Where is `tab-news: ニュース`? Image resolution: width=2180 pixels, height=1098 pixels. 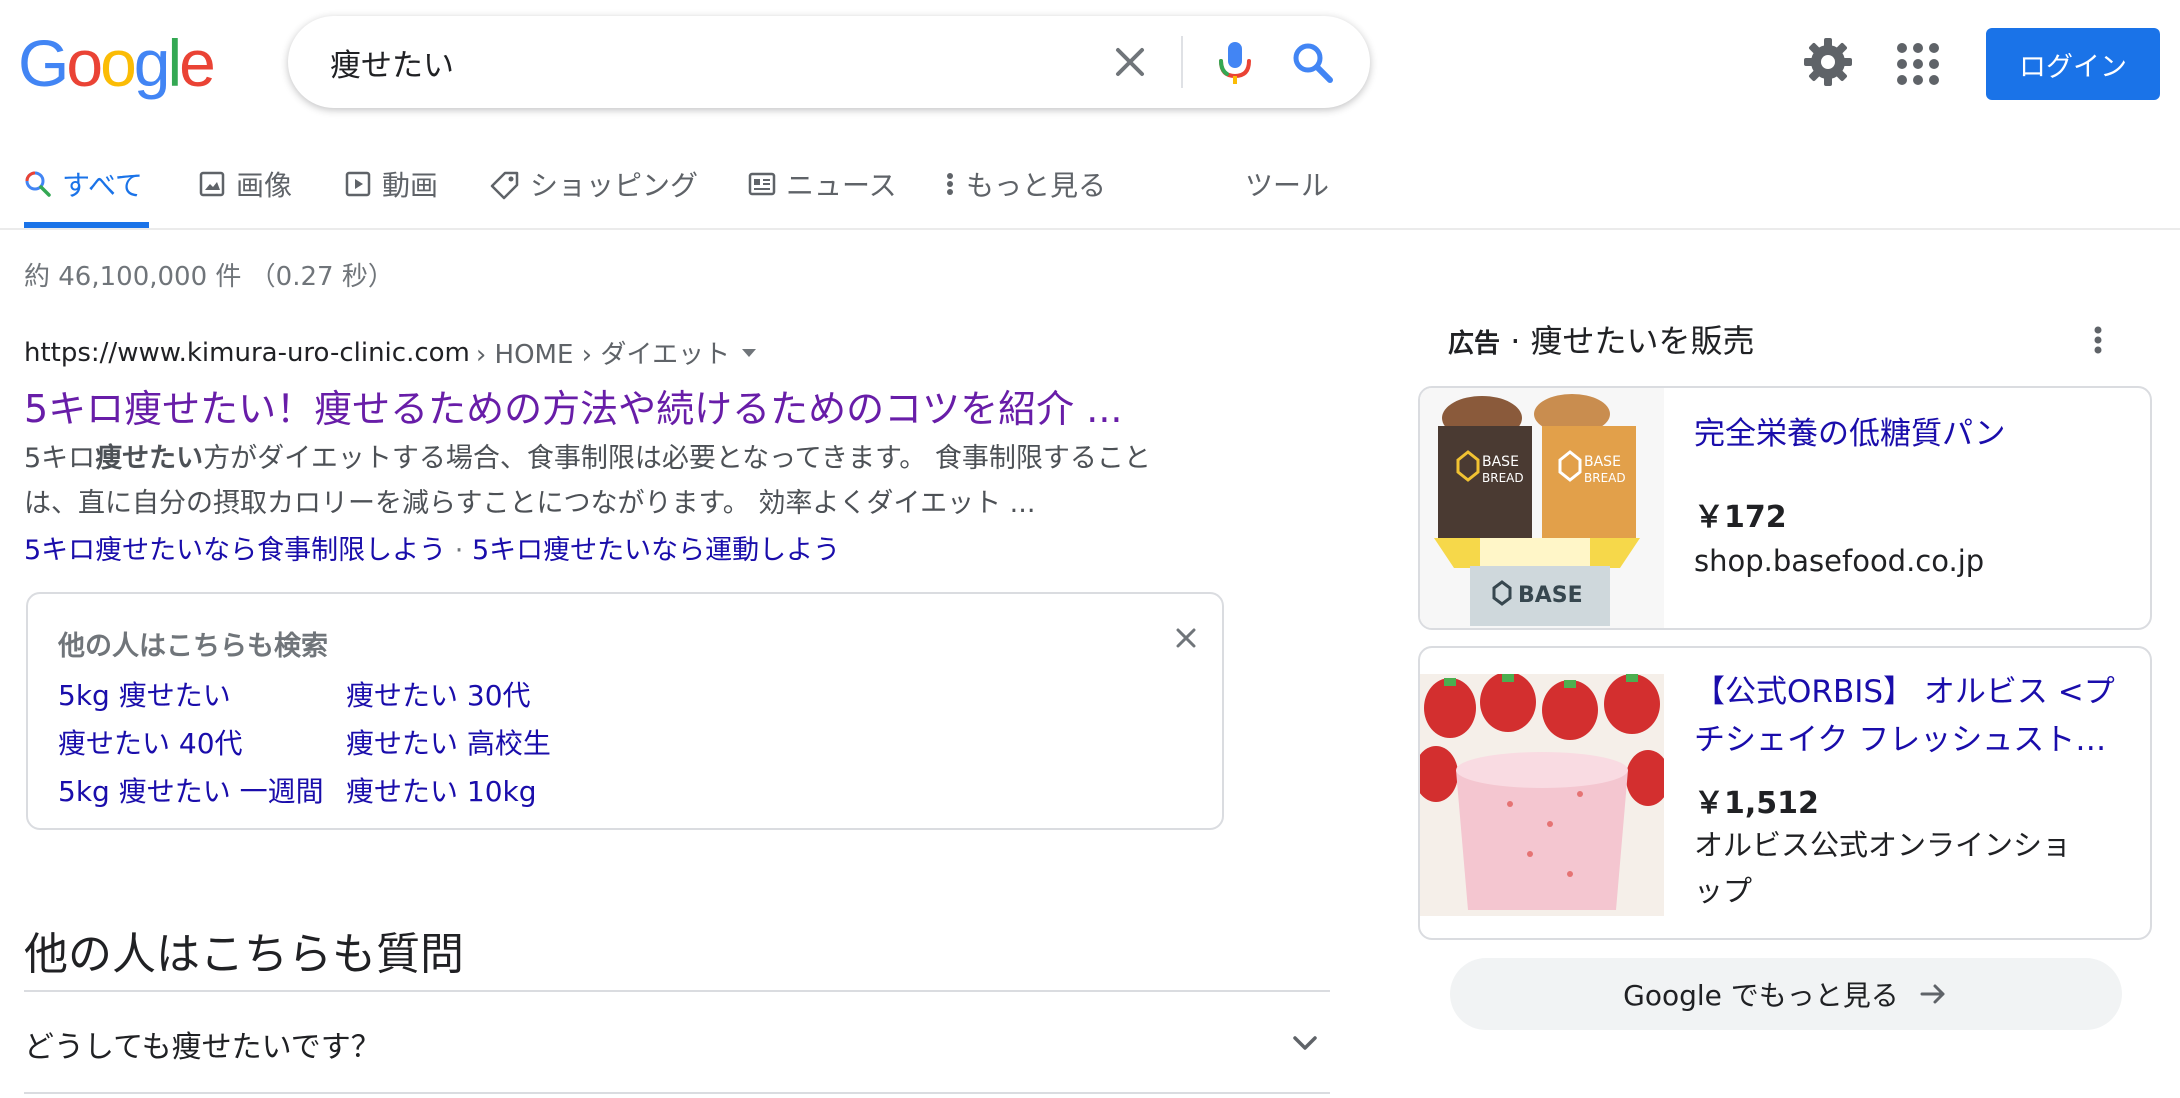
tab-news: ニュース is located at coordinates (822, 196).